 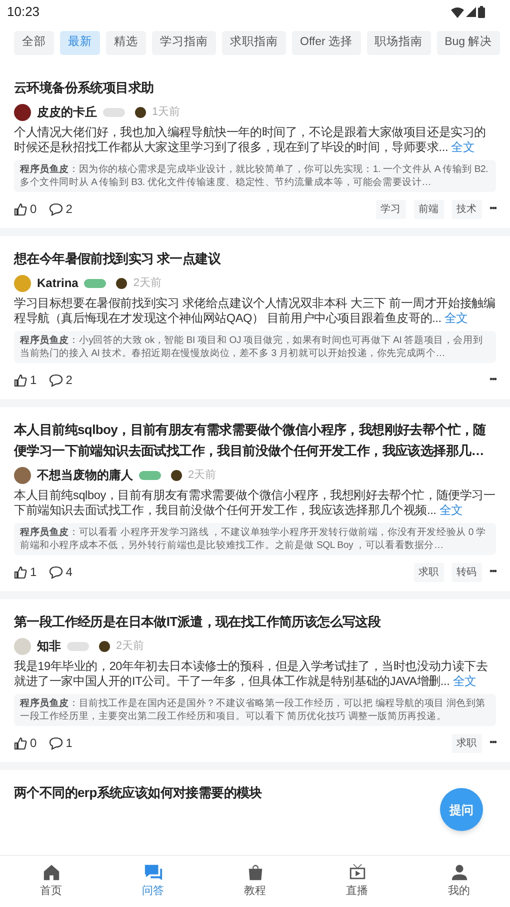 I want to click on filter-tab: 求职指南, so click(x=254, y=43).